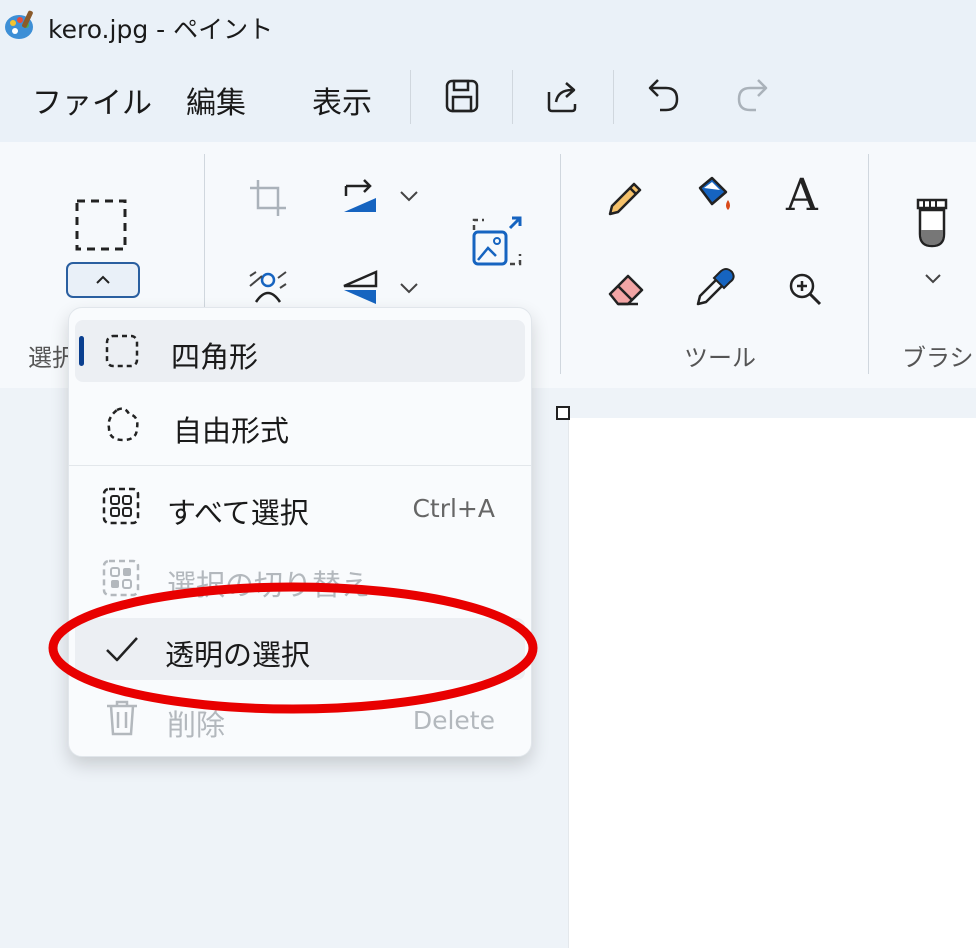  What do you see at coordinates (342, 100) in the screenshot?
I see `menu-view: 表示` at bounding box center [342, 100].